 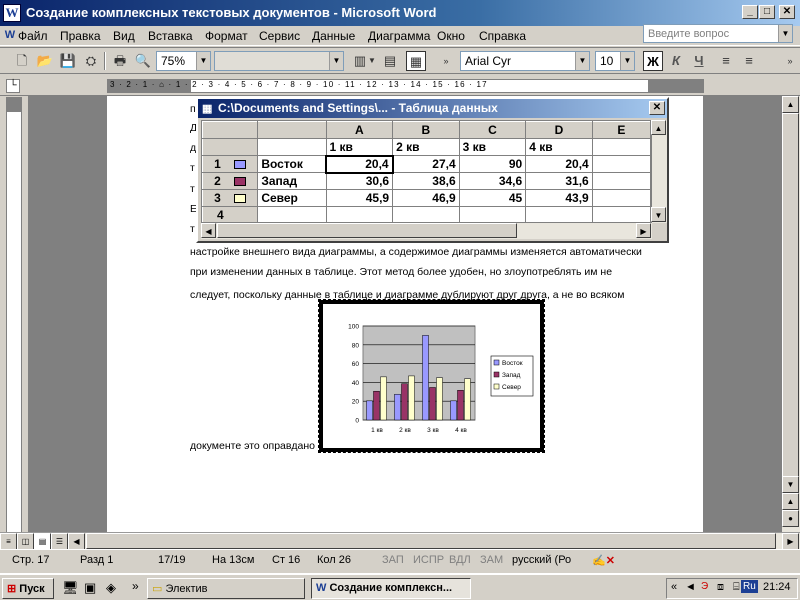 What do you see at coordinates (559, 147) in the screenshot?
I see `cell: 4 кв` at bounding box center [559, 147].